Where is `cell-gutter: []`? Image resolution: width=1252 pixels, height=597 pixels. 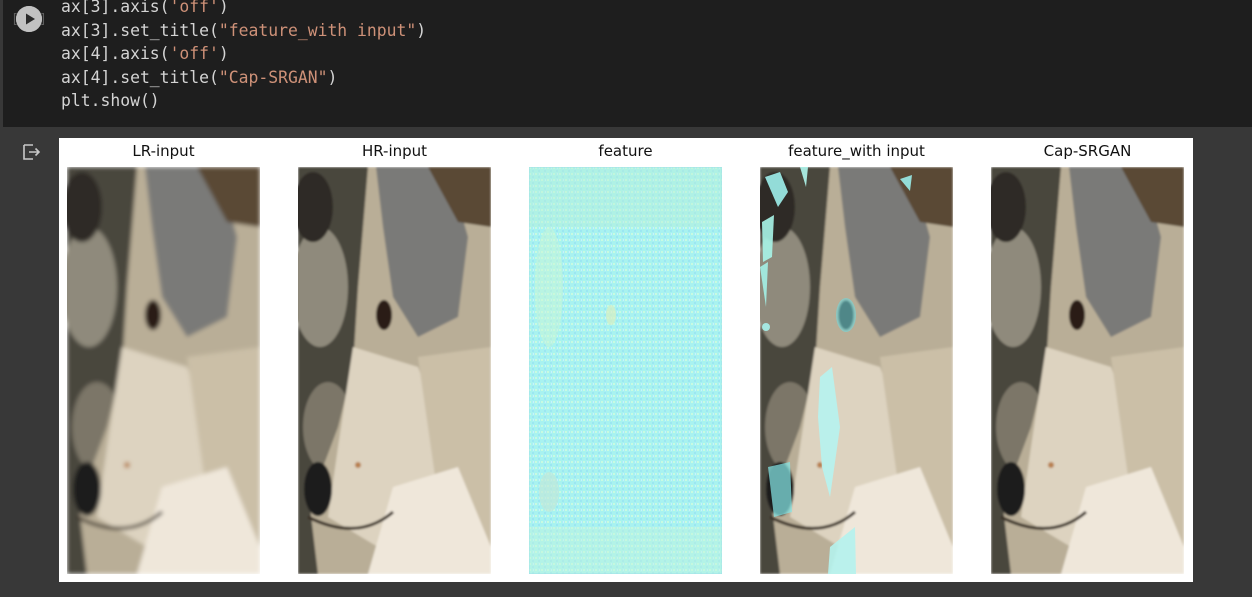
cell-gutter: [] is located at coordinates (30, 63).